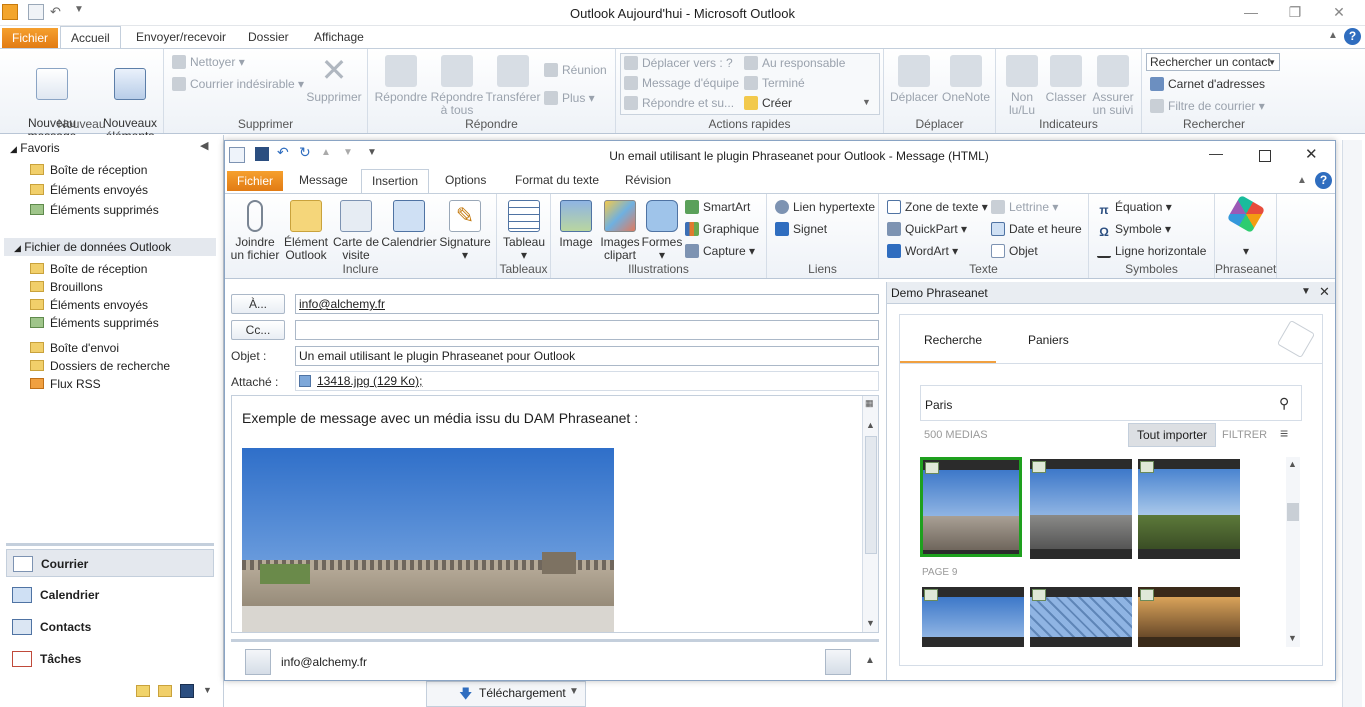 The height and width of the screenshot is (707, 1365). I want to click on search-contact-input: Rechercher un contact ▼, so click(1213, 62).